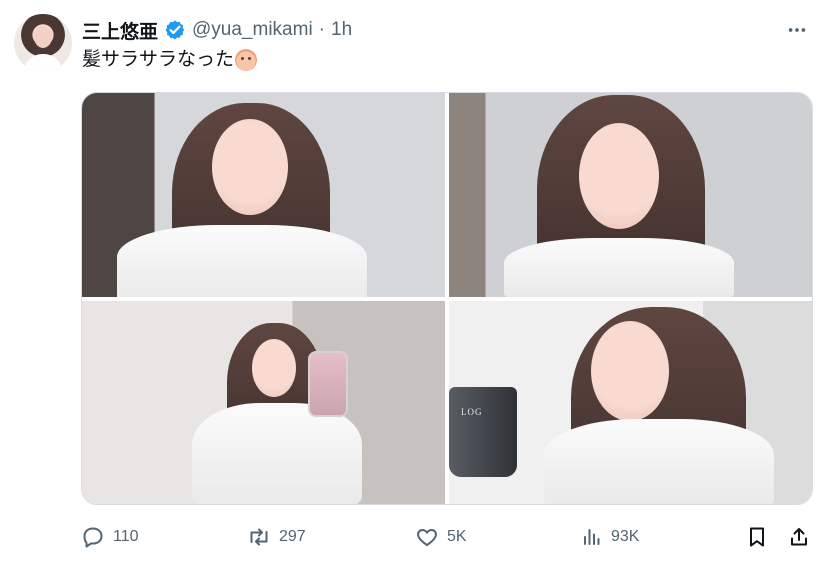 Image resolution: width=832 pixels, height=574 pixels. Describe the element at coordinates (252, 30) in the screenshot. I see `author-handle: @yua_mikami` at that location.